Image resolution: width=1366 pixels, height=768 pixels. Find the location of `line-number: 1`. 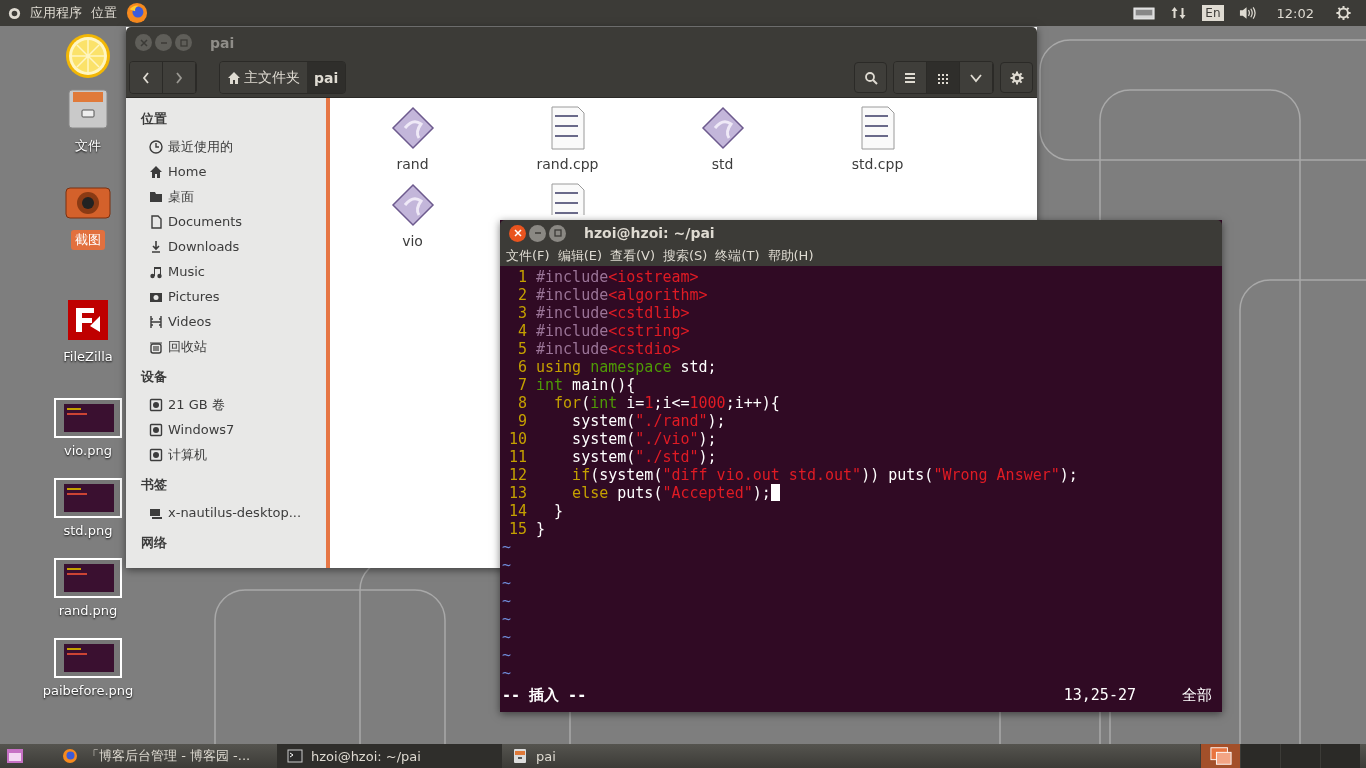

line-number: 1 is located at coordinates (521, 277).